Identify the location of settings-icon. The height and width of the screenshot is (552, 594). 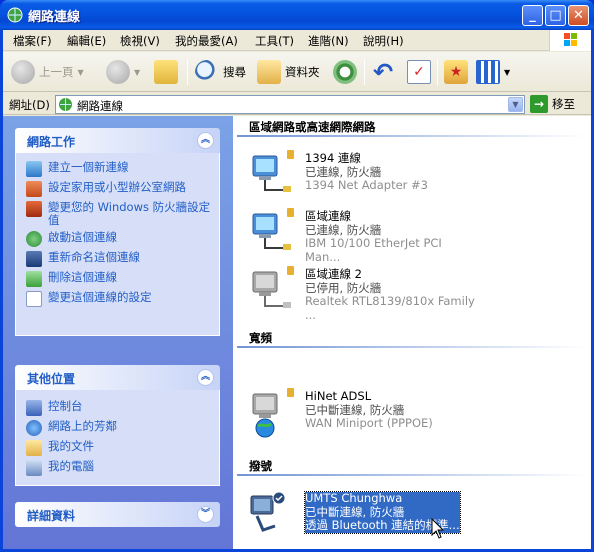
(34, 299).